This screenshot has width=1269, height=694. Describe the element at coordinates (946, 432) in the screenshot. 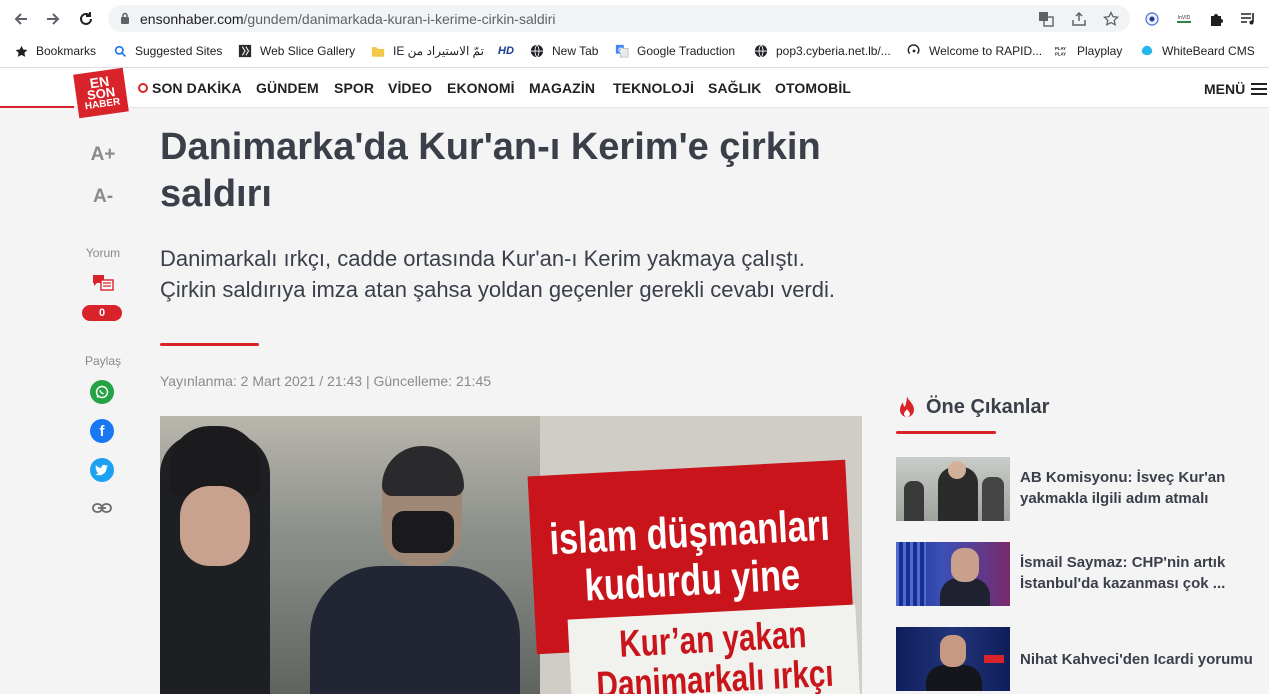

I see `featured-accent-line` at that location.